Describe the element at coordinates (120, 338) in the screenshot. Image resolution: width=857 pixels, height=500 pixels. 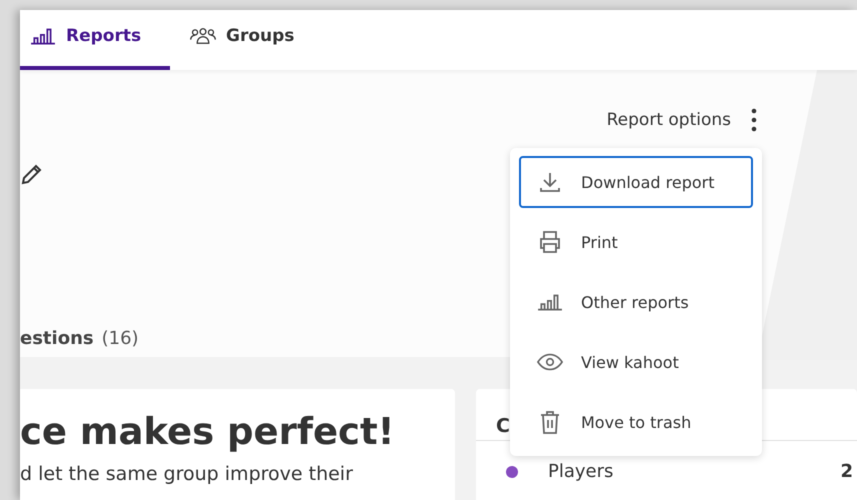
I see `question-count: (16)` at that location.